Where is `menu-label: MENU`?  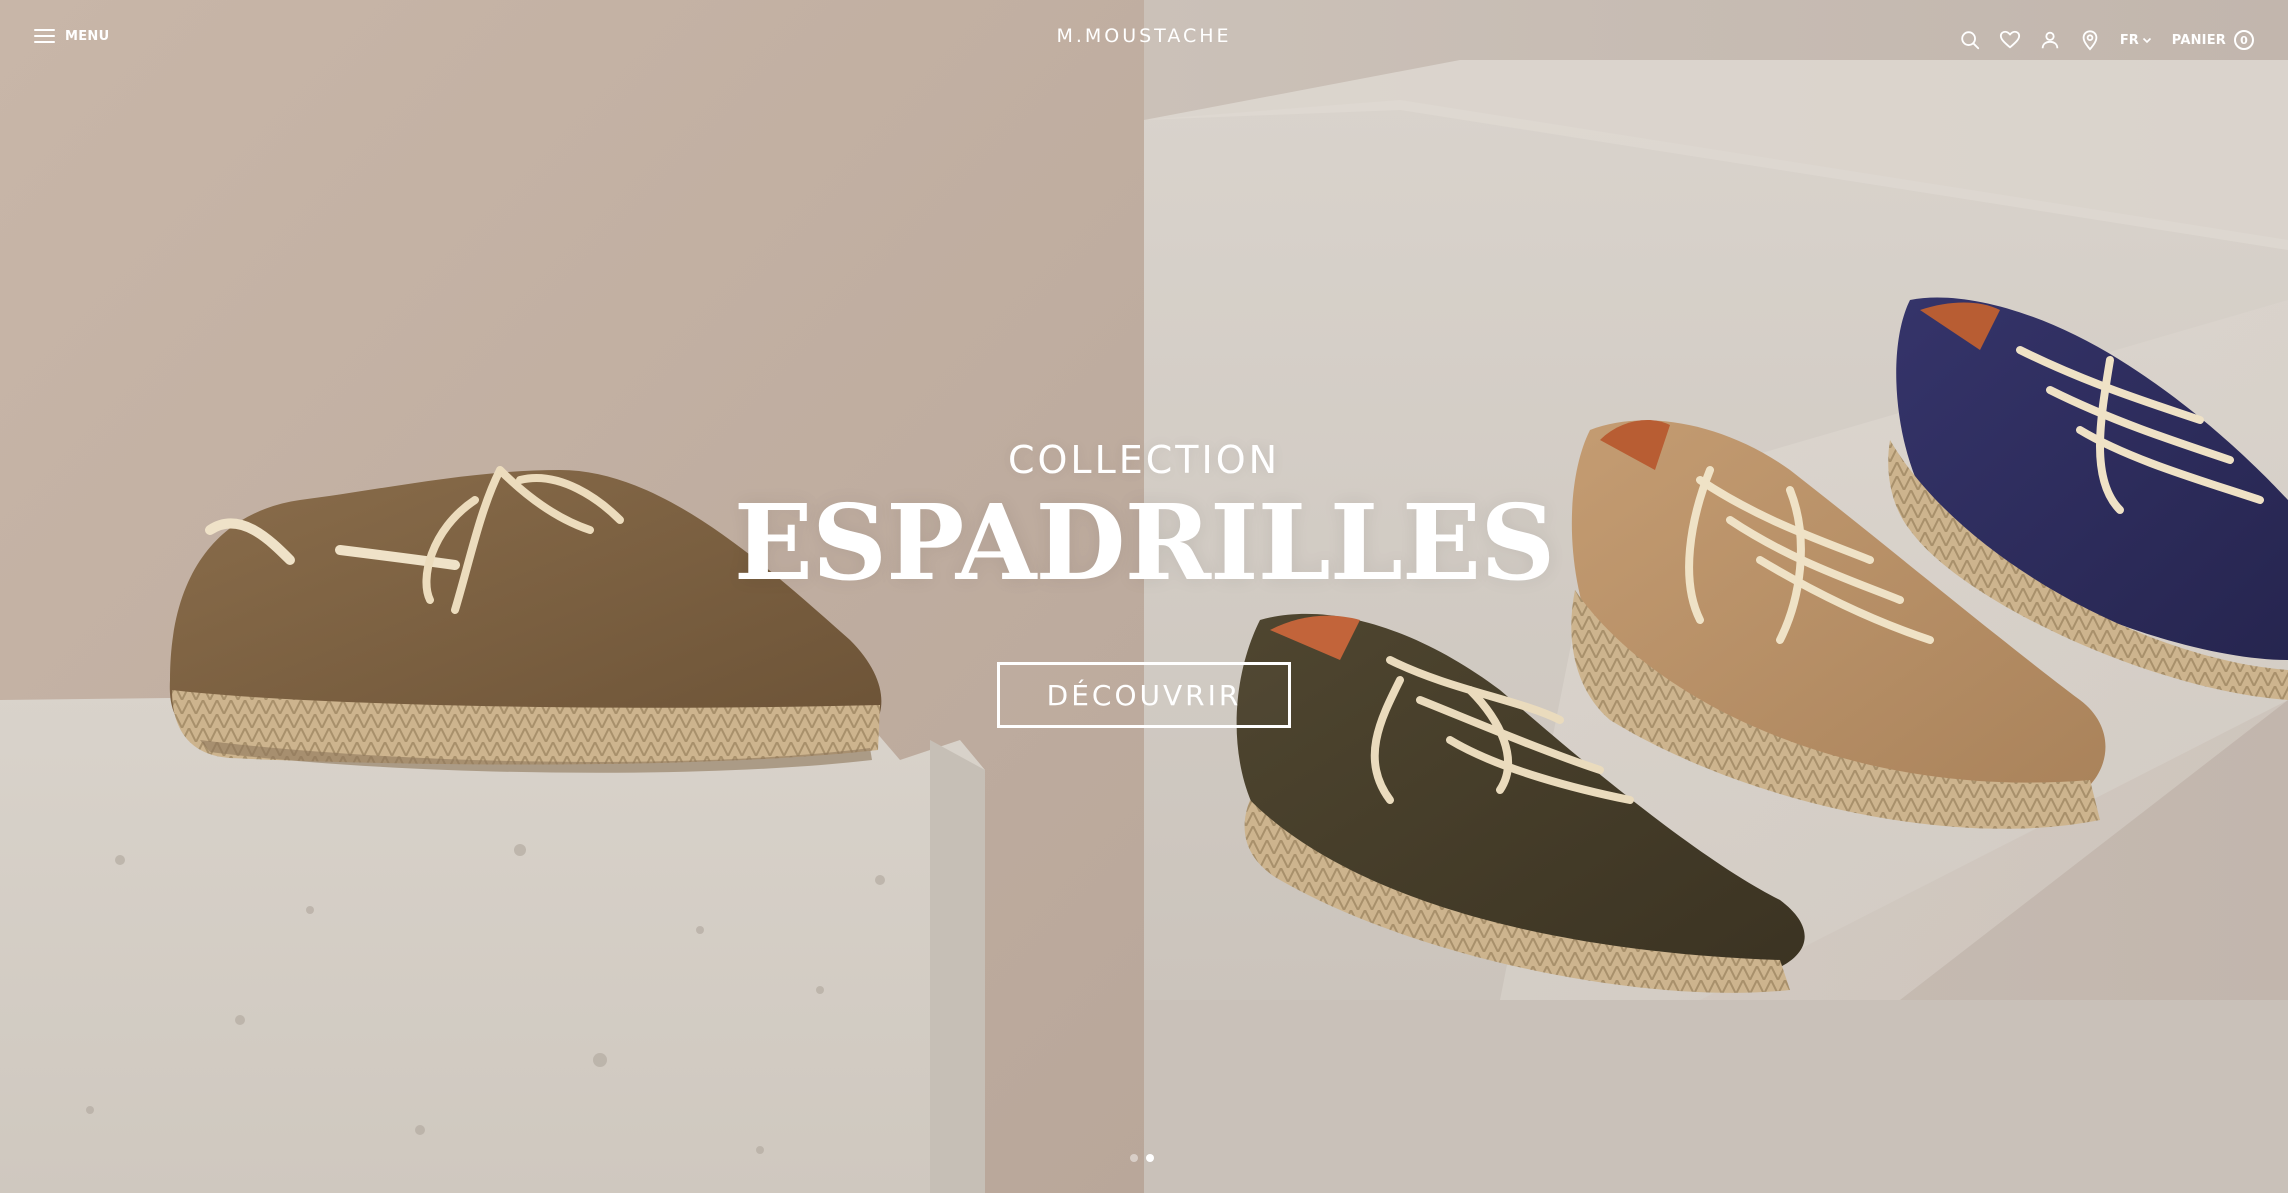
menu-label: MENU is located at coordinates (87, 36).